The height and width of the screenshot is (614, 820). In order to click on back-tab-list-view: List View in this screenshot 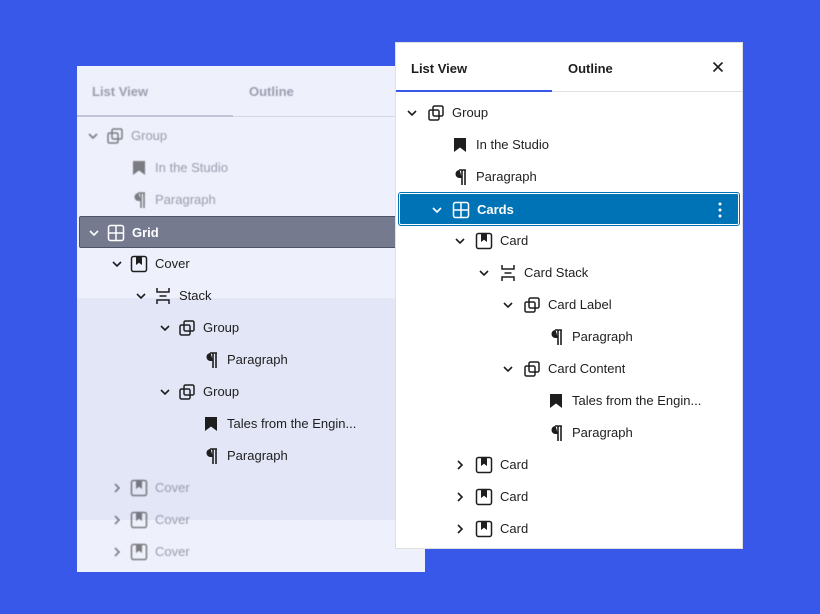, I will do `click(120, 91)`.